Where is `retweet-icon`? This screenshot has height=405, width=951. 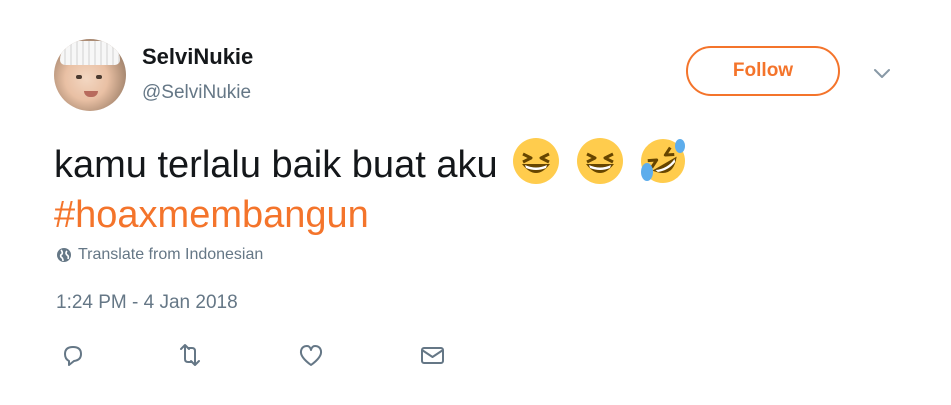 retweet-icon is located at coordinates (190, 355).